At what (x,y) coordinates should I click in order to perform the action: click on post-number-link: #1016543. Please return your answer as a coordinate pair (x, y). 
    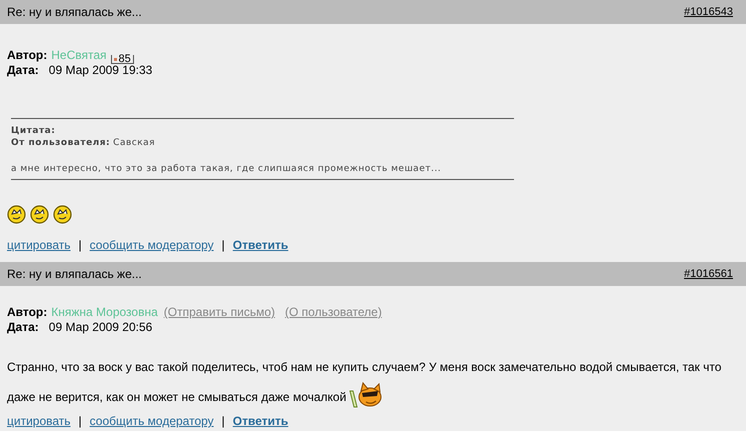
    Looking at the image, I should click on (708, 12).